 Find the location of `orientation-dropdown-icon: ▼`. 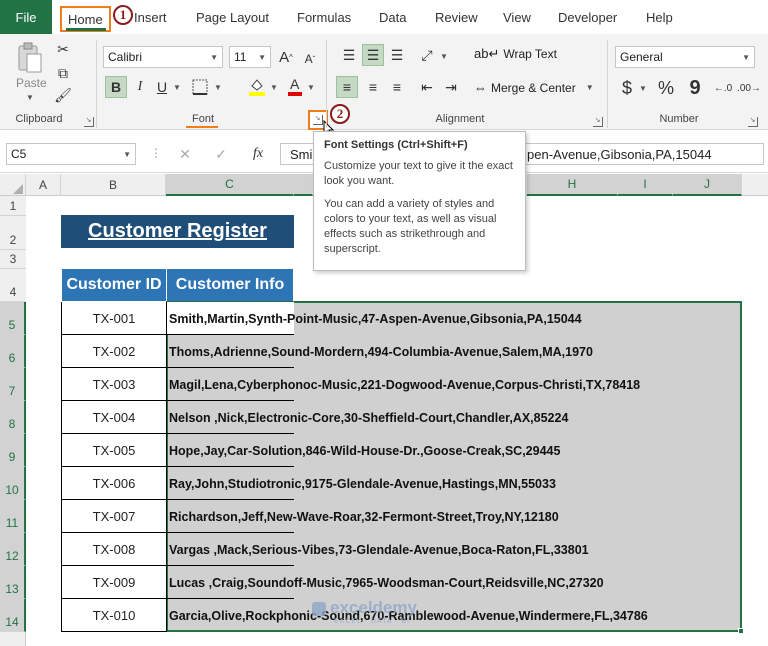

orientation-dropdown-icon: ▼ is located at coordinates (444, 56).